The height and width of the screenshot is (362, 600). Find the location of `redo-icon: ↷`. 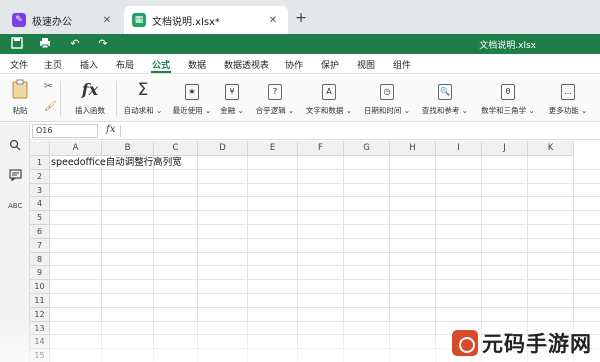

redo-icon: ↷ is located at coordinates (103, 44).